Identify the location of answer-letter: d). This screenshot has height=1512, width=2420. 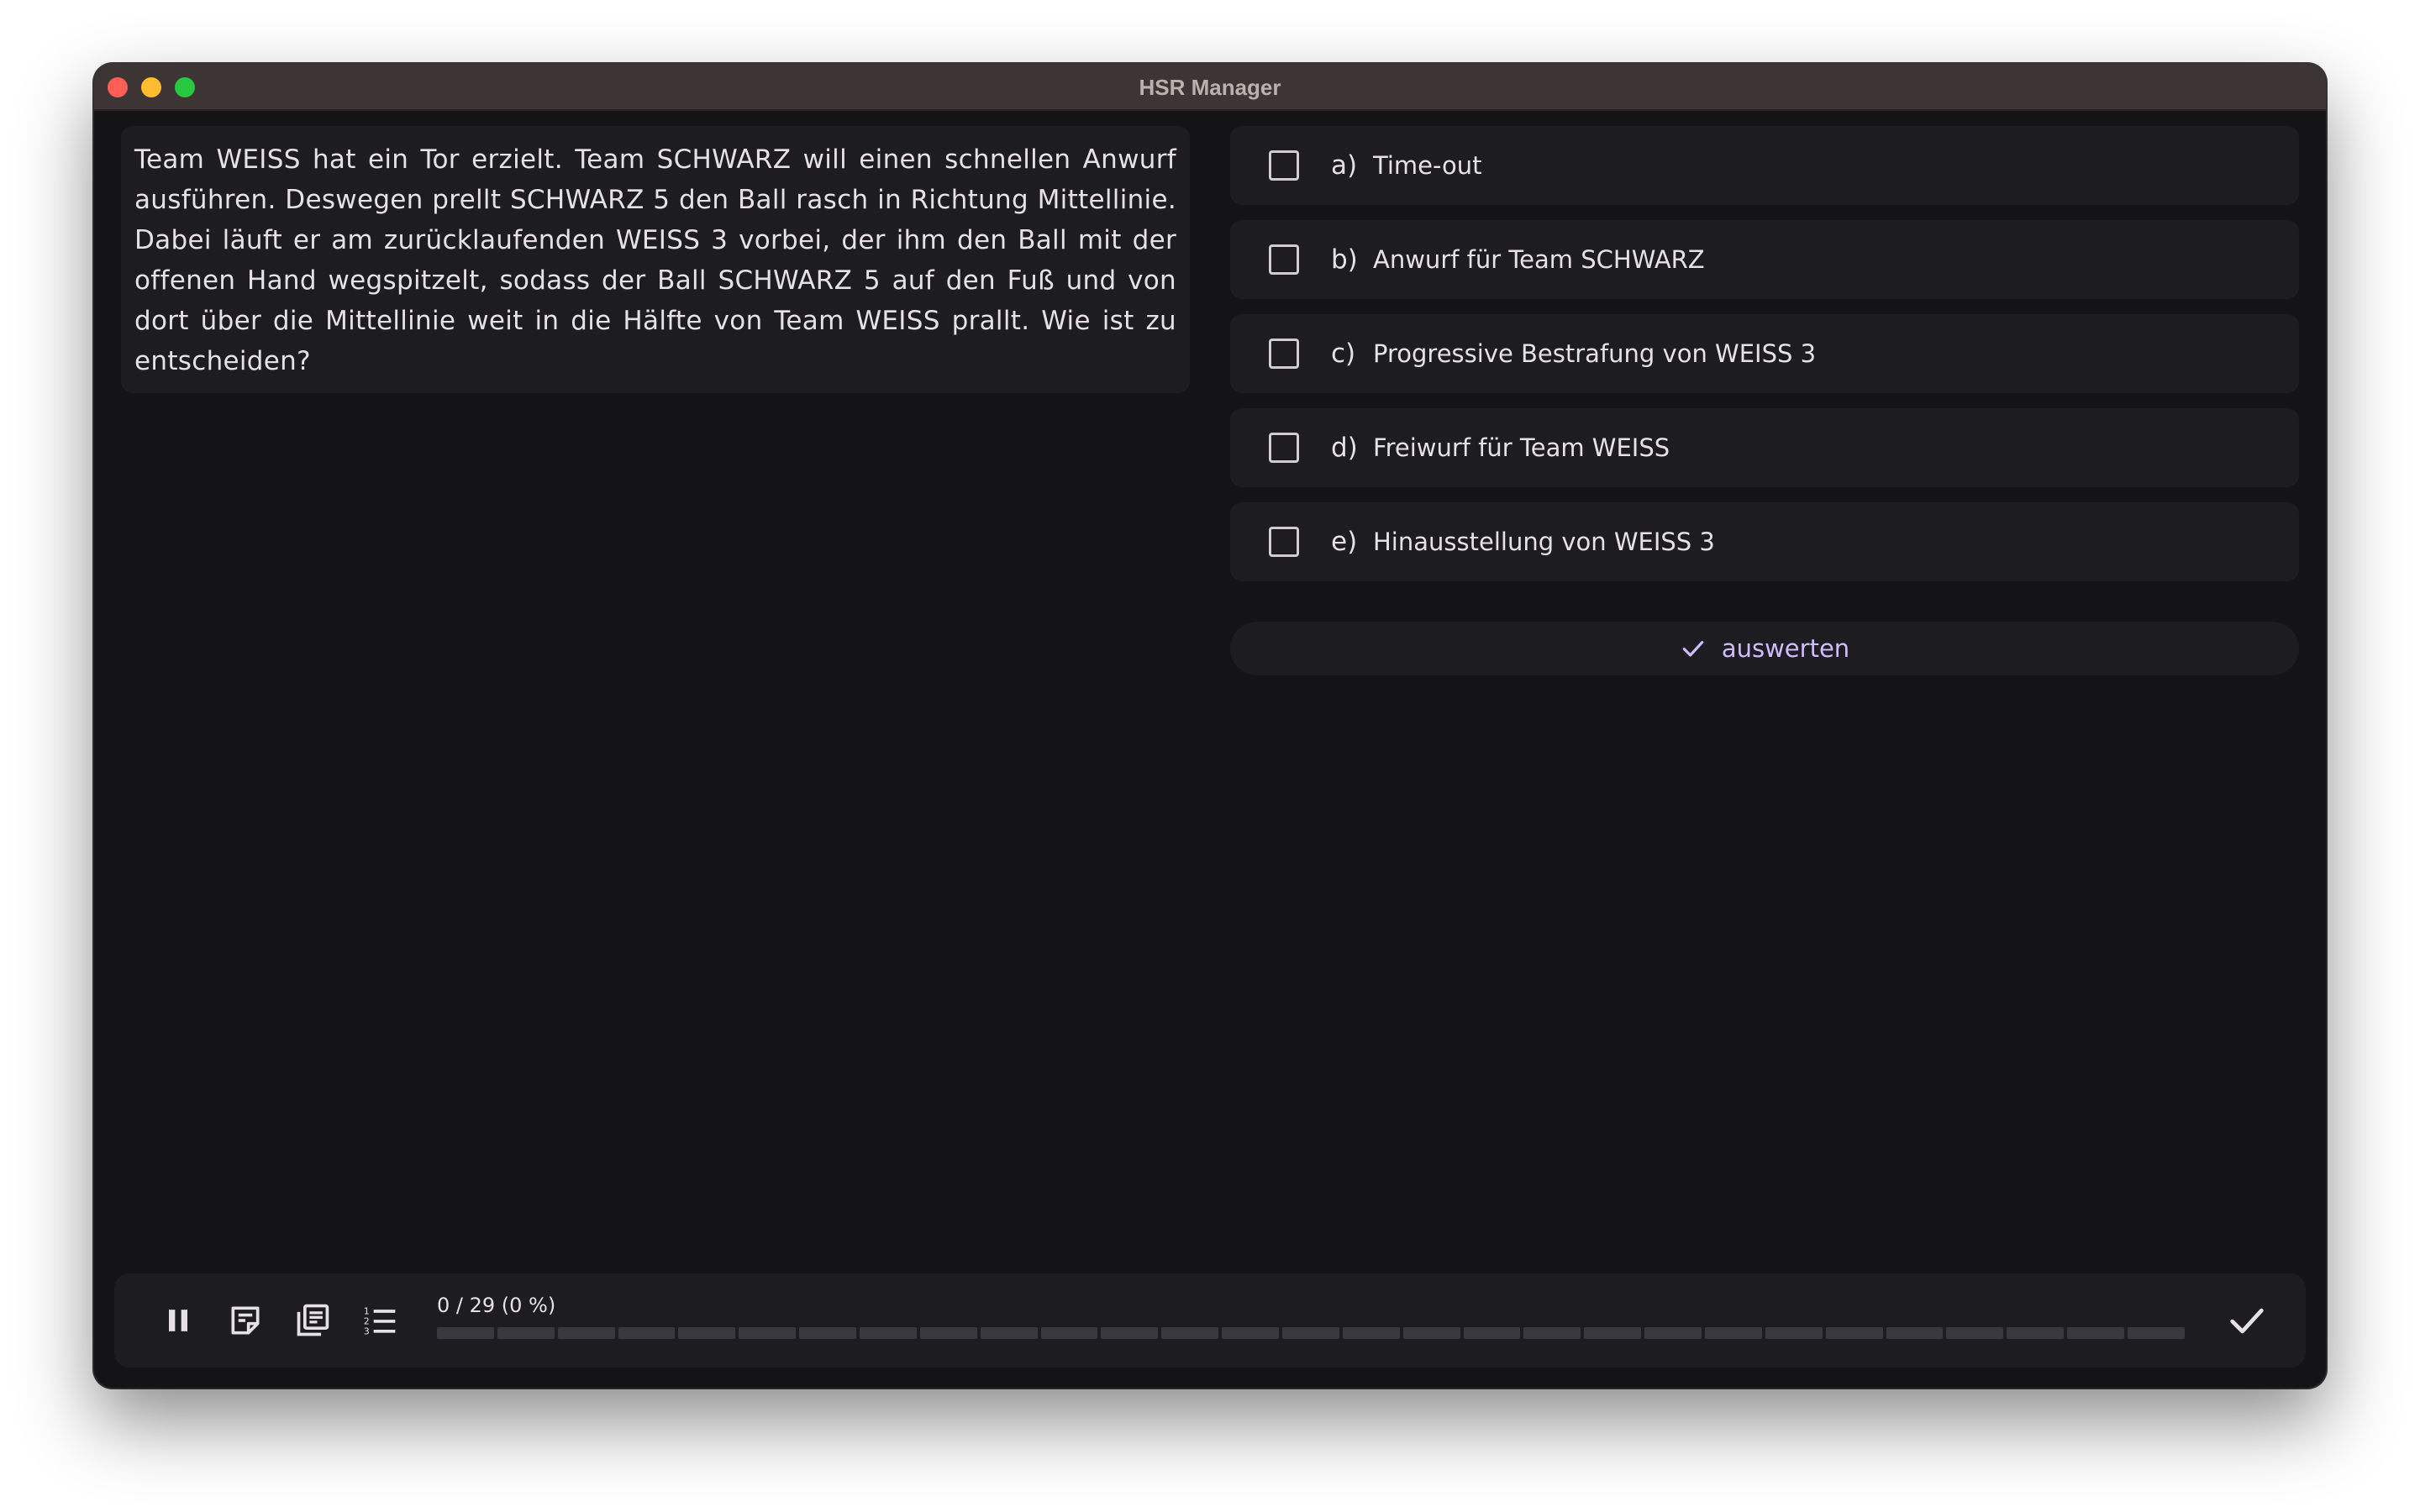
(1345, 448).